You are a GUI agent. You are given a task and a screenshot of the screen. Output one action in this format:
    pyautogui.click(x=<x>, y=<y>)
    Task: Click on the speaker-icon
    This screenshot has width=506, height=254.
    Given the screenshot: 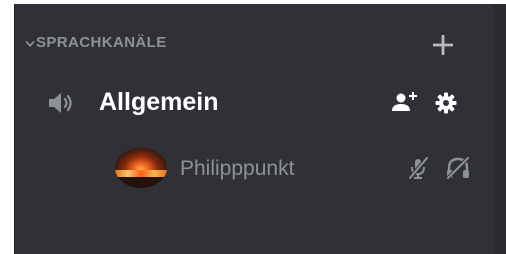 What is the action you would take?
    pyautogui.click(x=64, y=103)
    